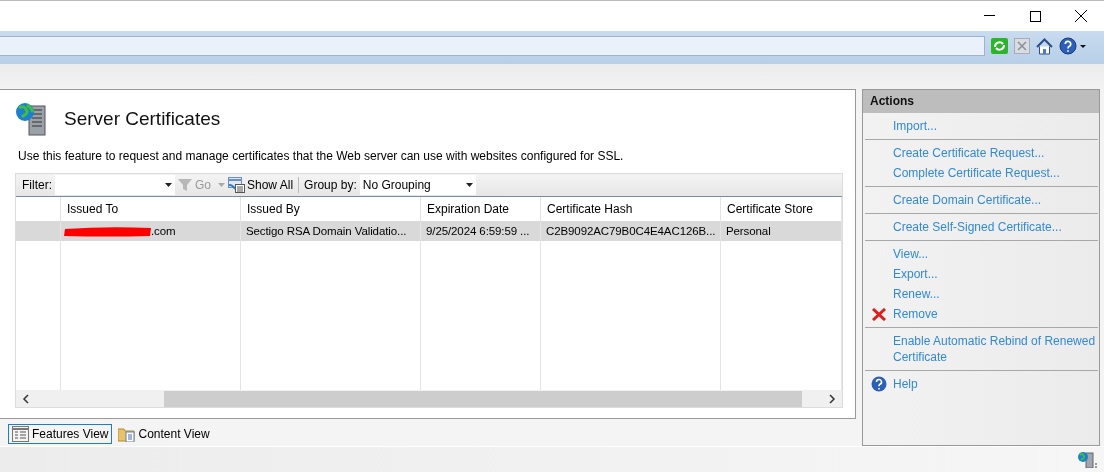 The width and height of the screenshot is (1104, 472). I want to click on list-icon, so click(20, 434).